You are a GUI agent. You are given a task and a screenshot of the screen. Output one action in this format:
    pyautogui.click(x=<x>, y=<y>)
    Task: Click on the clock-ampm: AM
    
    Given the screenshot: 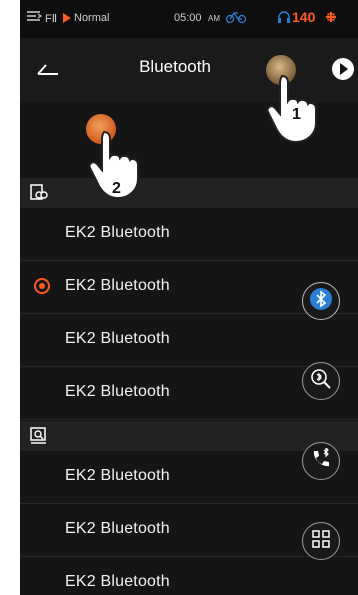 What is the action you would take?
    pyautogui.click(x=214, y=18)
    